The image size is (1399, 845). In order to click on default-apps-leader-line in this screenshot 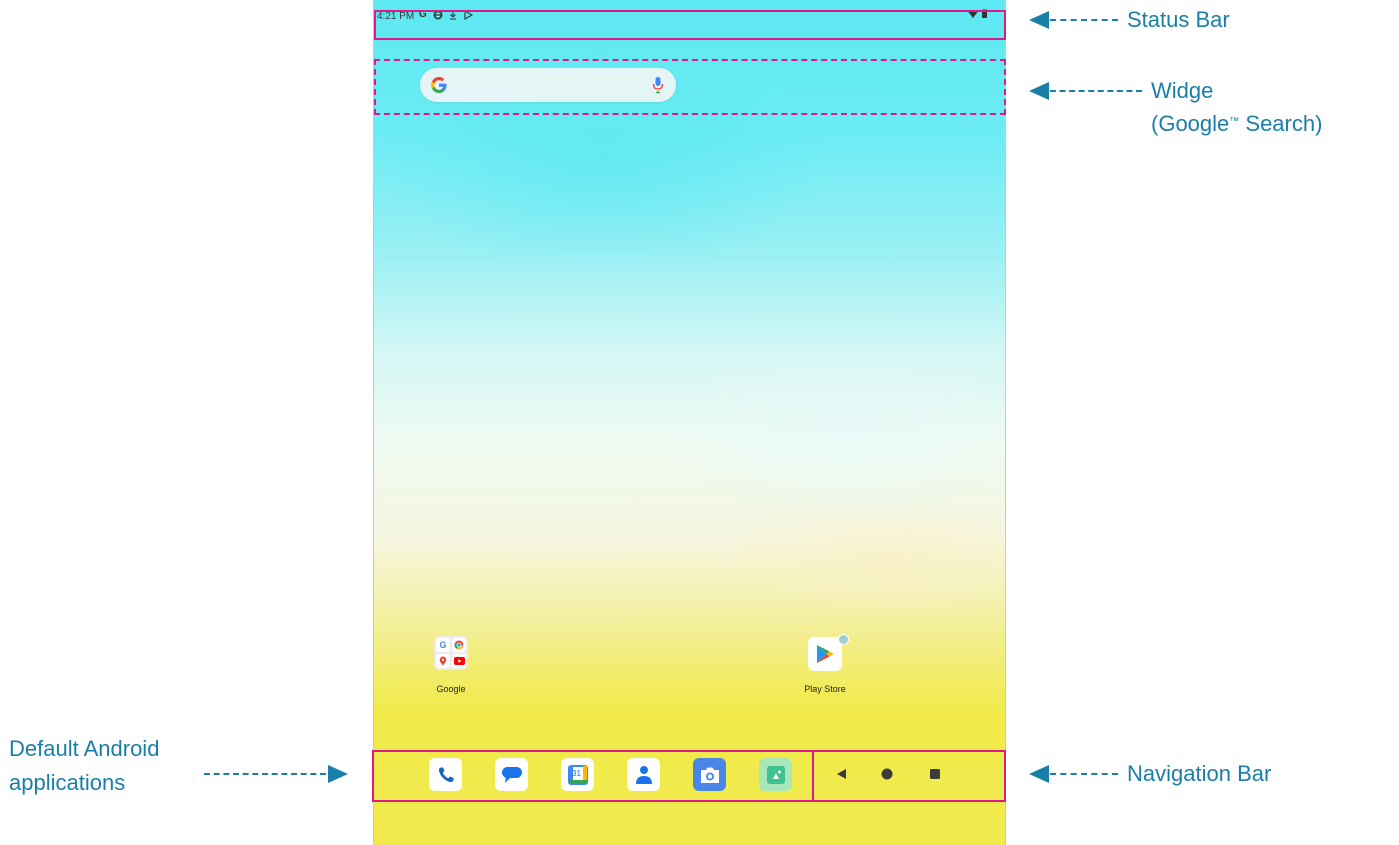, I will do `click(265, 774)`.